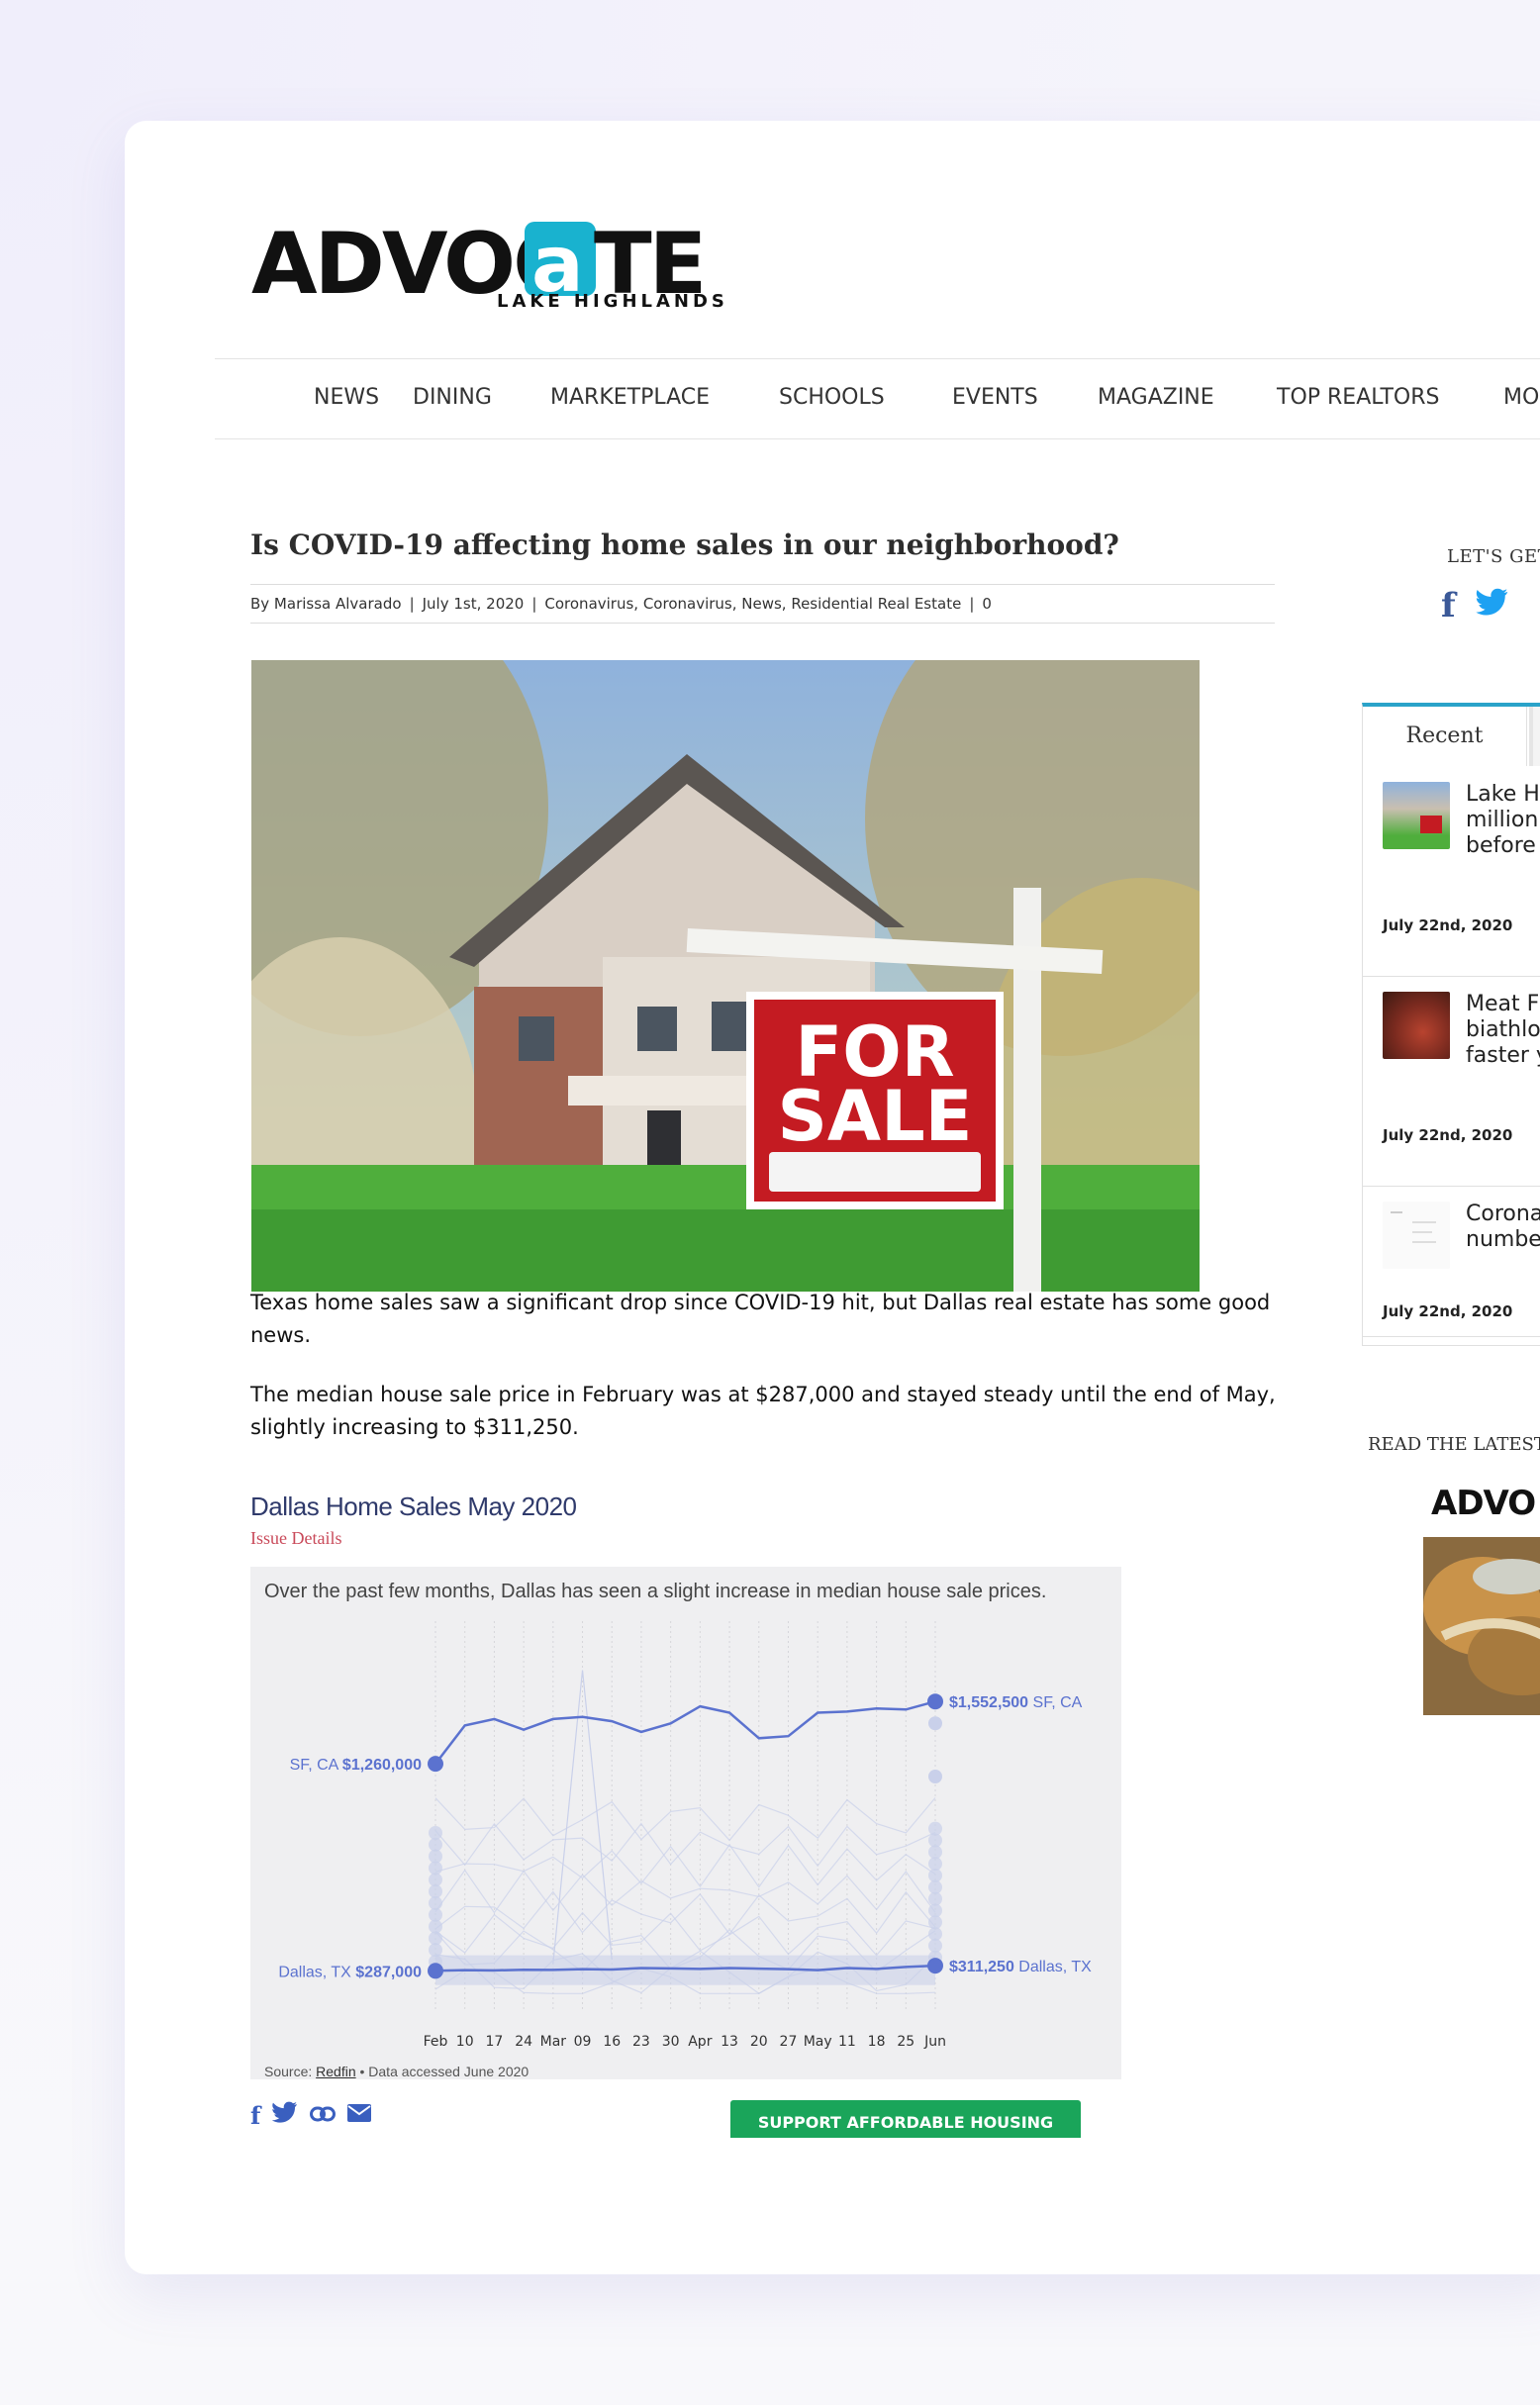 The width and height of the screenshot is (1540, 2405). I want to click on x-tick-label: 24, so click(523, 2042).